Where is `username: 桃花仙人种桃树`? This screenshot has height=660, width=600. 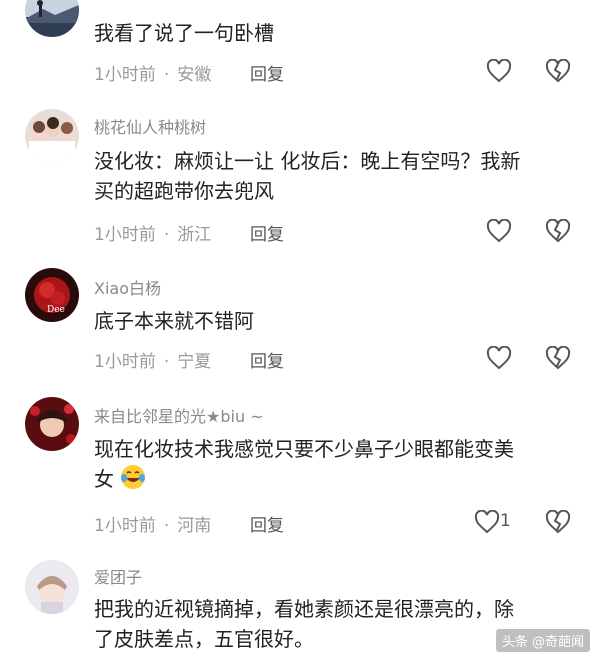 username: 桃花仙人种桃树 is located at coordinates (150, 126).